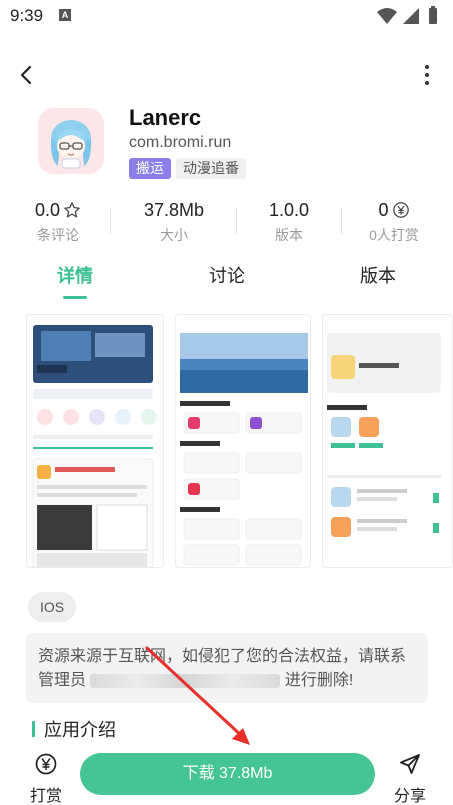  Describe the element at coordinates (411, 16) in the screenshot. I see `signal-icon` at that location.